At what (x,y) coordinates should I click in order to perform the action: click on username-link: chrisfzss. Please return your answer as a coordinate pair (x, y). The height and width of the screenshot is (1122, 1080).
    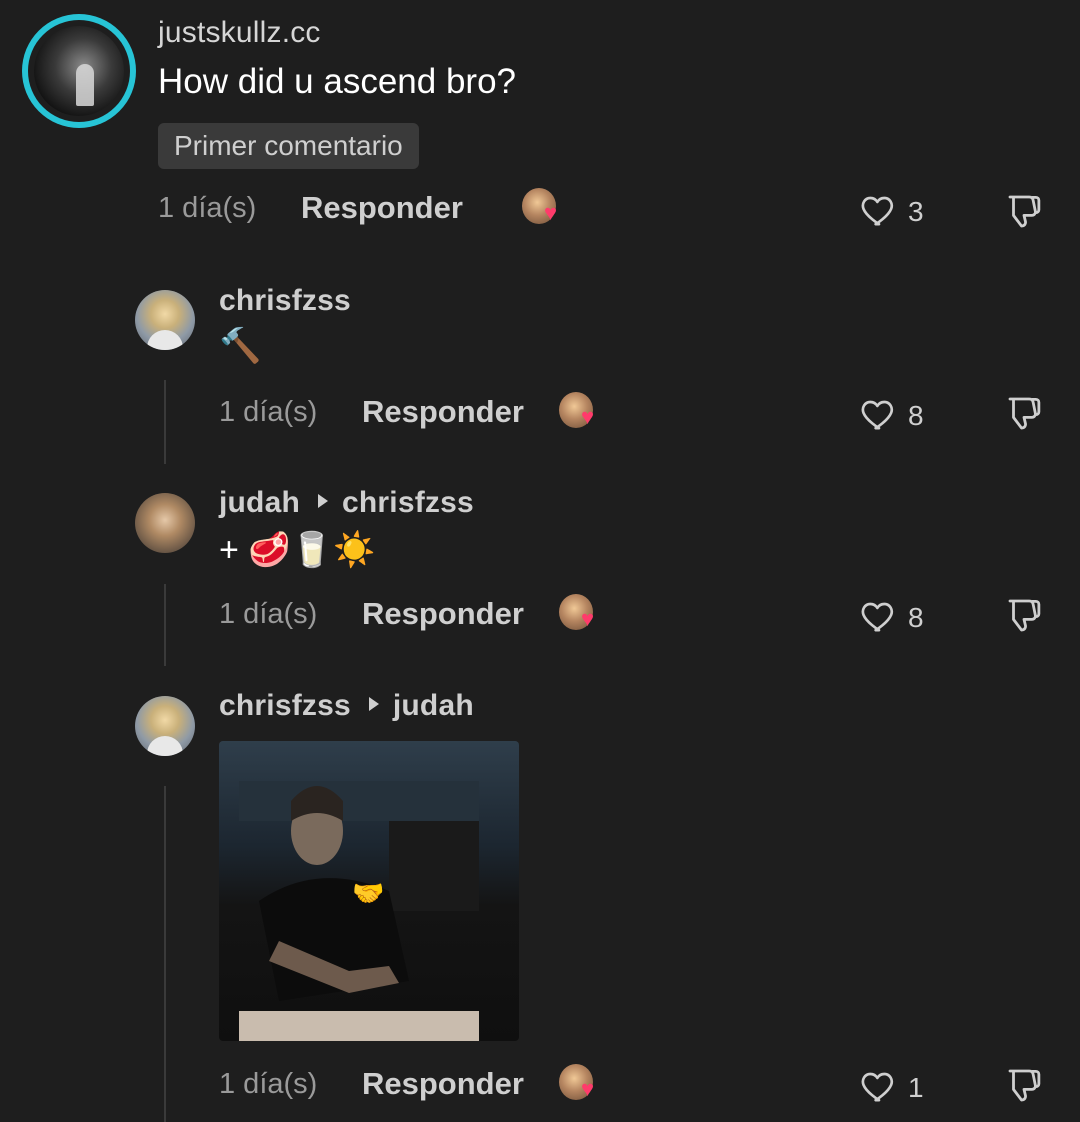
    Looking at the image, I should click on (285, 705).